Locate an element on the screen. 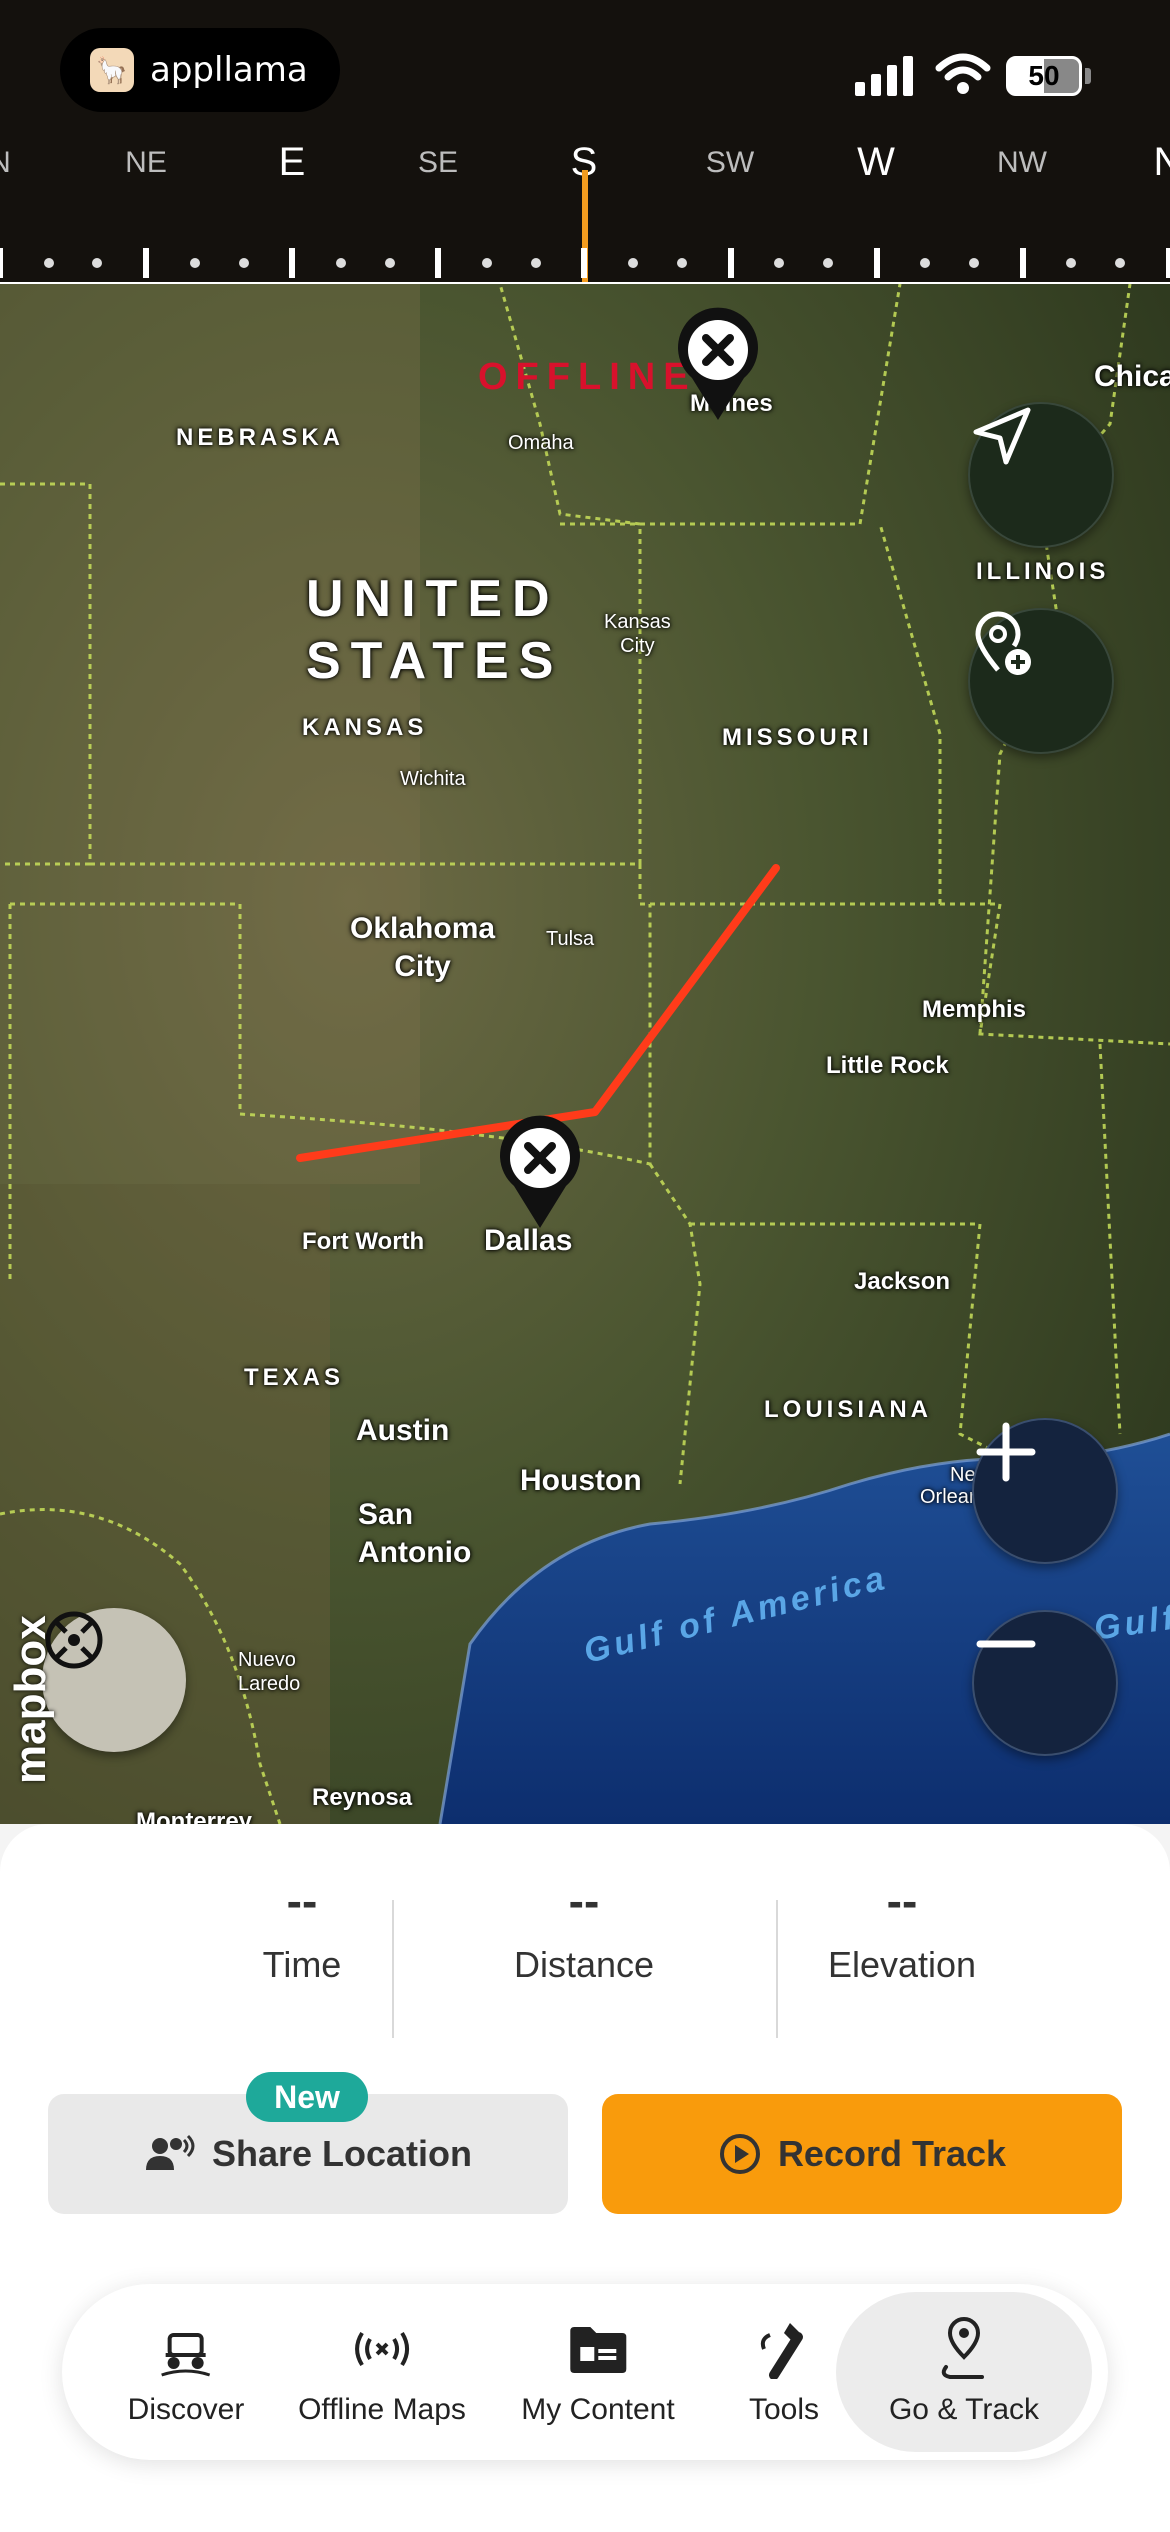 The height and width of the screenshot is (2532, 1170). country-label-line1: UNITED is located at coordinates (433, 599).